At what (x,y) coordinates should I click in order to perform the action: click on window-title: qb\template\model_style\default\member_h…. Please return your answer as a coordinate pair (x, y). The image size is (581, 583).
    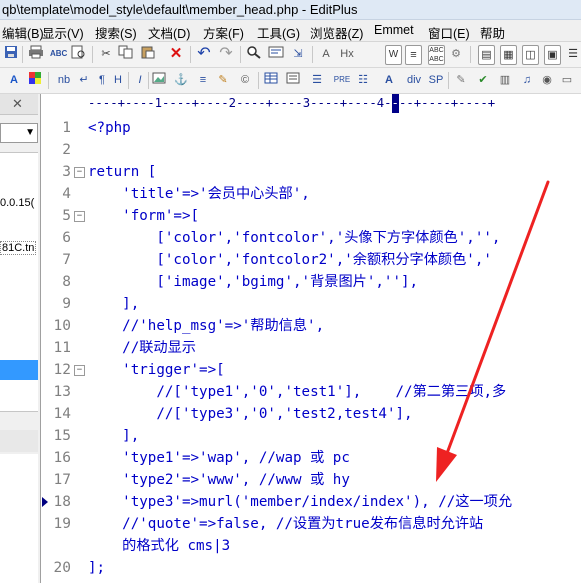
    Looking at the image, I should click on (180, 9).